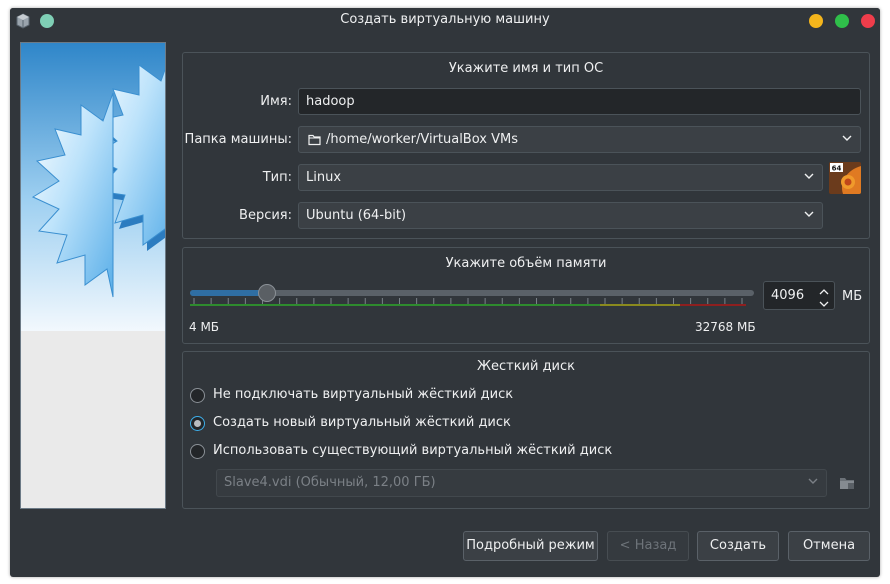 This screenshot has height=584, width=890. I want to click on memory-spinbox: 4096, so click(799, 295).